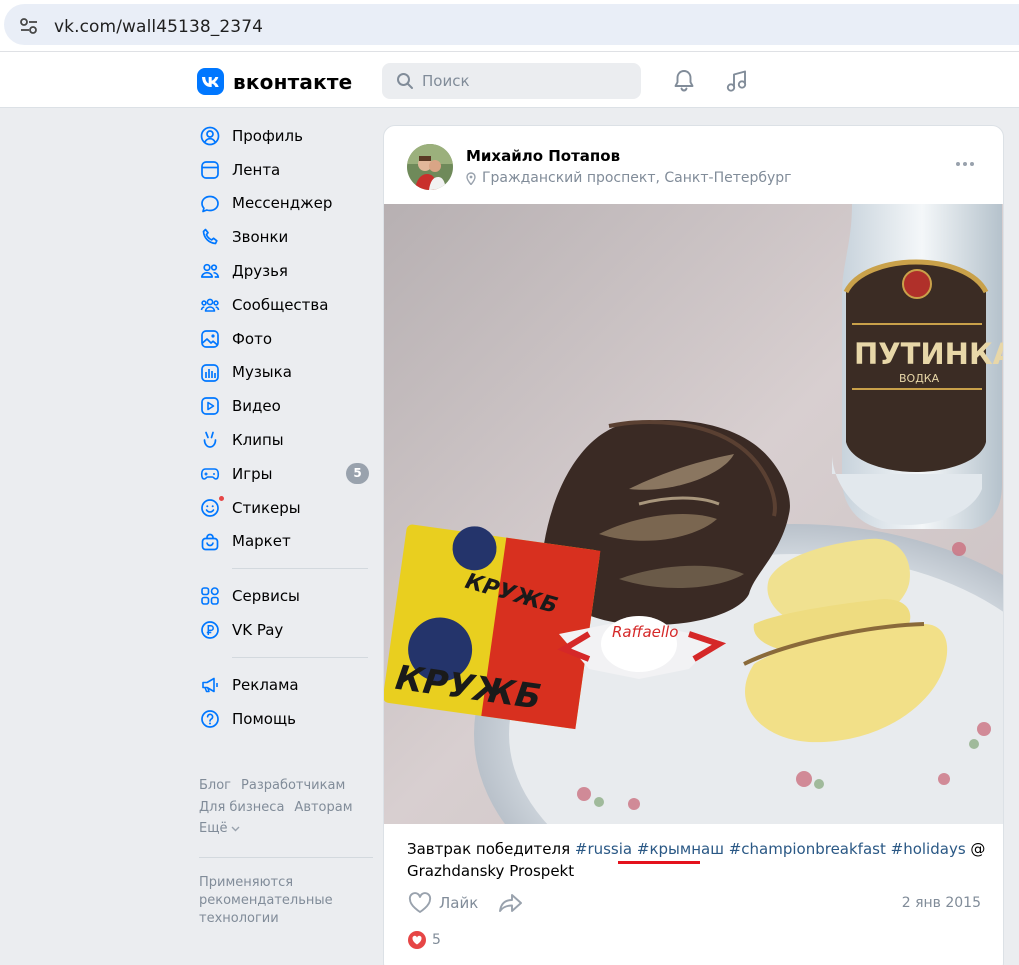 The height and width of the screenshot is (965, 1019). What do you see at coordinates (210, 474) in the screenshot?
I see `games-icon` at bounding box center [210, 474].